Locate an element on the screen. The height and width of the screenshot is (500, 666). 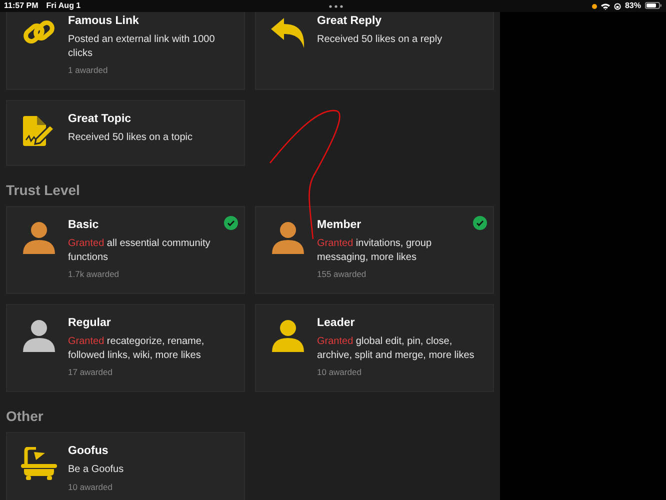
document-pencil-icon is located at coordinates (39, 131).